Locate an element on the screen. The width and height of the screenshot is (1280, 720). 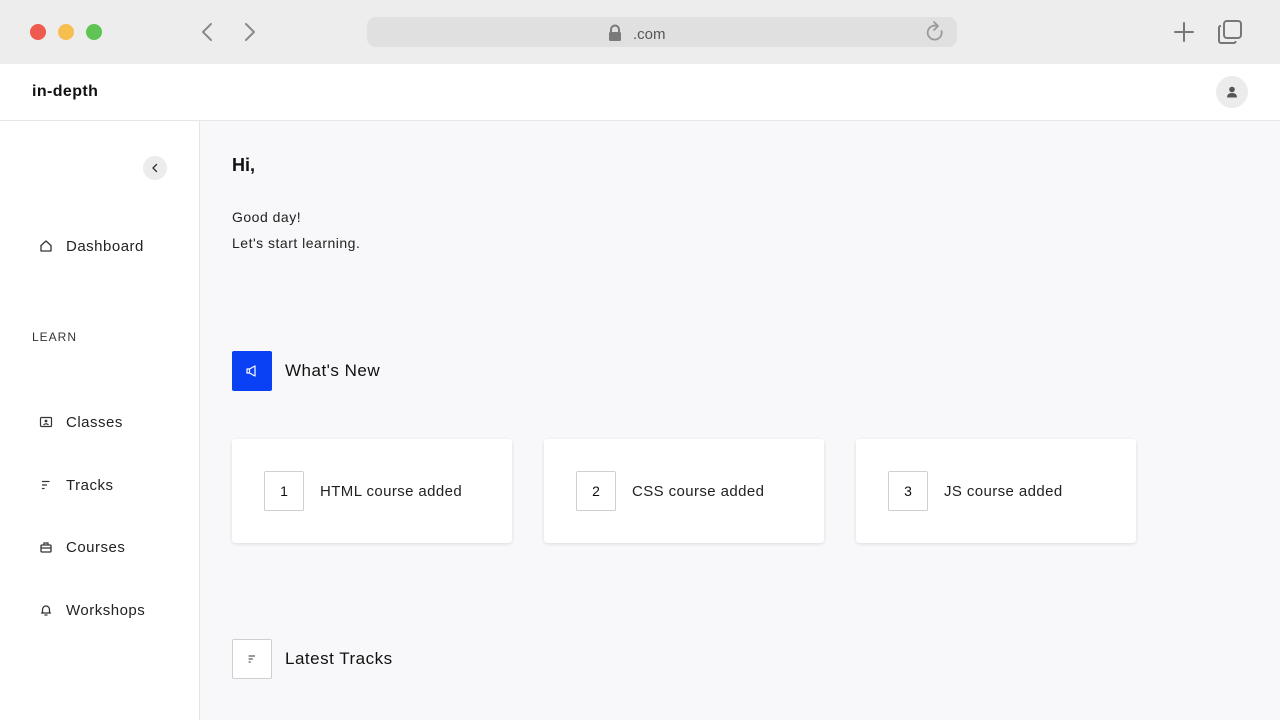
sidebar-item-workshops: Workshops is located at coordinates (91, 610).